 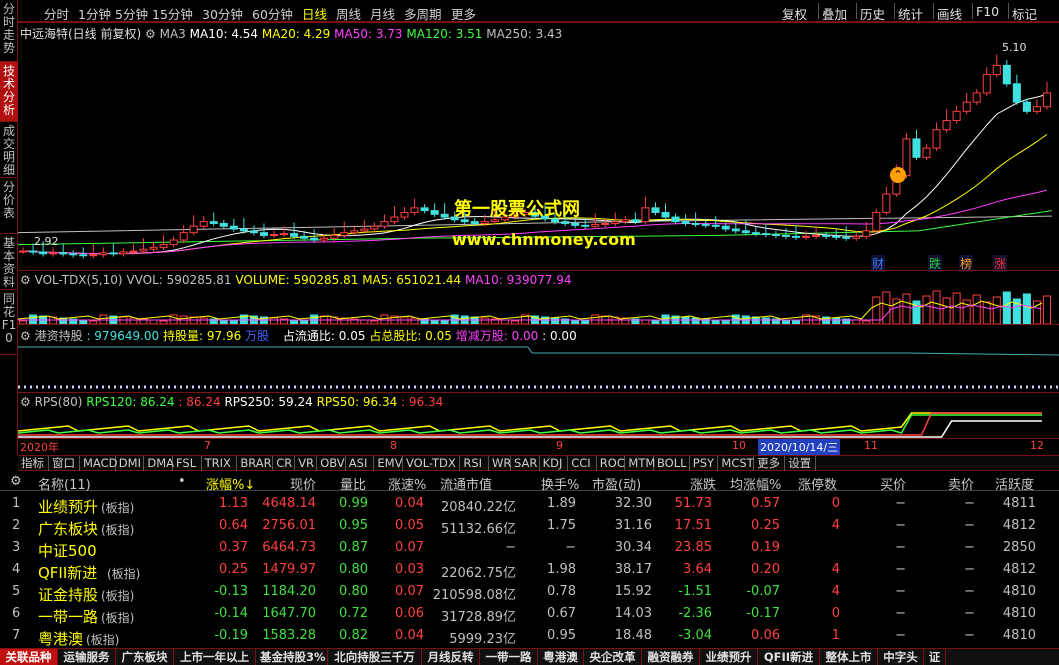 I want to click on bottom-tab-5: 北向持股三千万, so click(x=375, y=657).